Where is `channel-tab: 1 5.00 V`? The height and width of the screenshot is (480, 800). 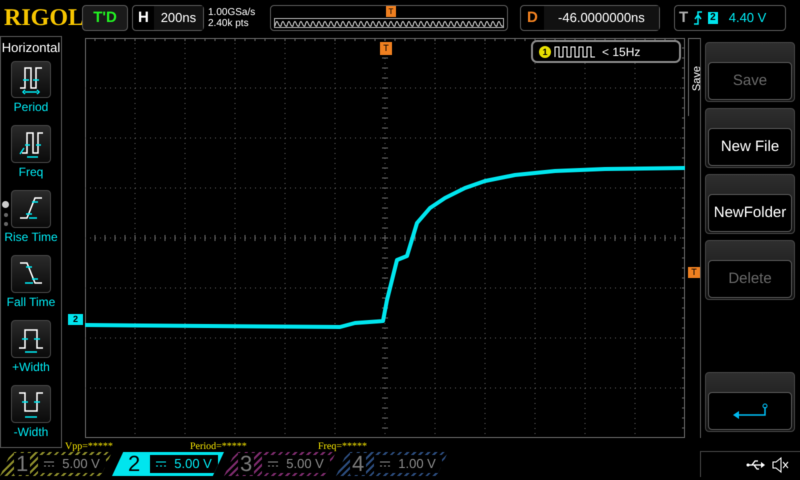
channel-tab: 1 5.00 V is located at coordinates (56, 464).